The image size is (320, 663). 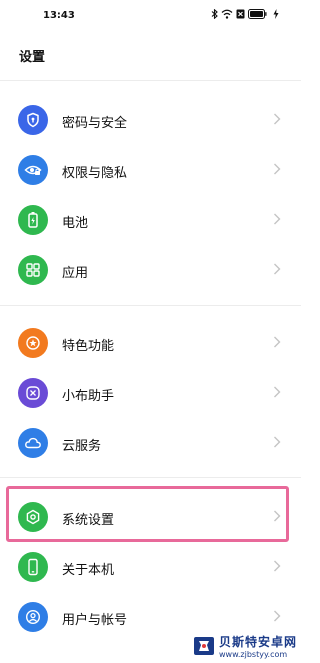 I want to click on site-watermark: 贝斯特安卓网 www.zjbstyy.com, so click(x=244, y=646).